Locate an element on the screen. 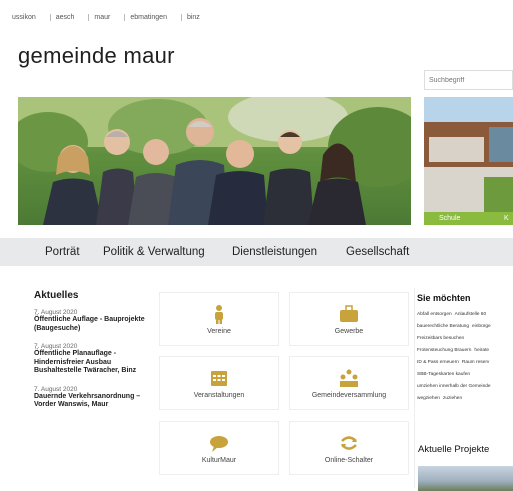 The image size is (513, 491). school-thumbnail: Schule K is located at coordinates (468, 161).